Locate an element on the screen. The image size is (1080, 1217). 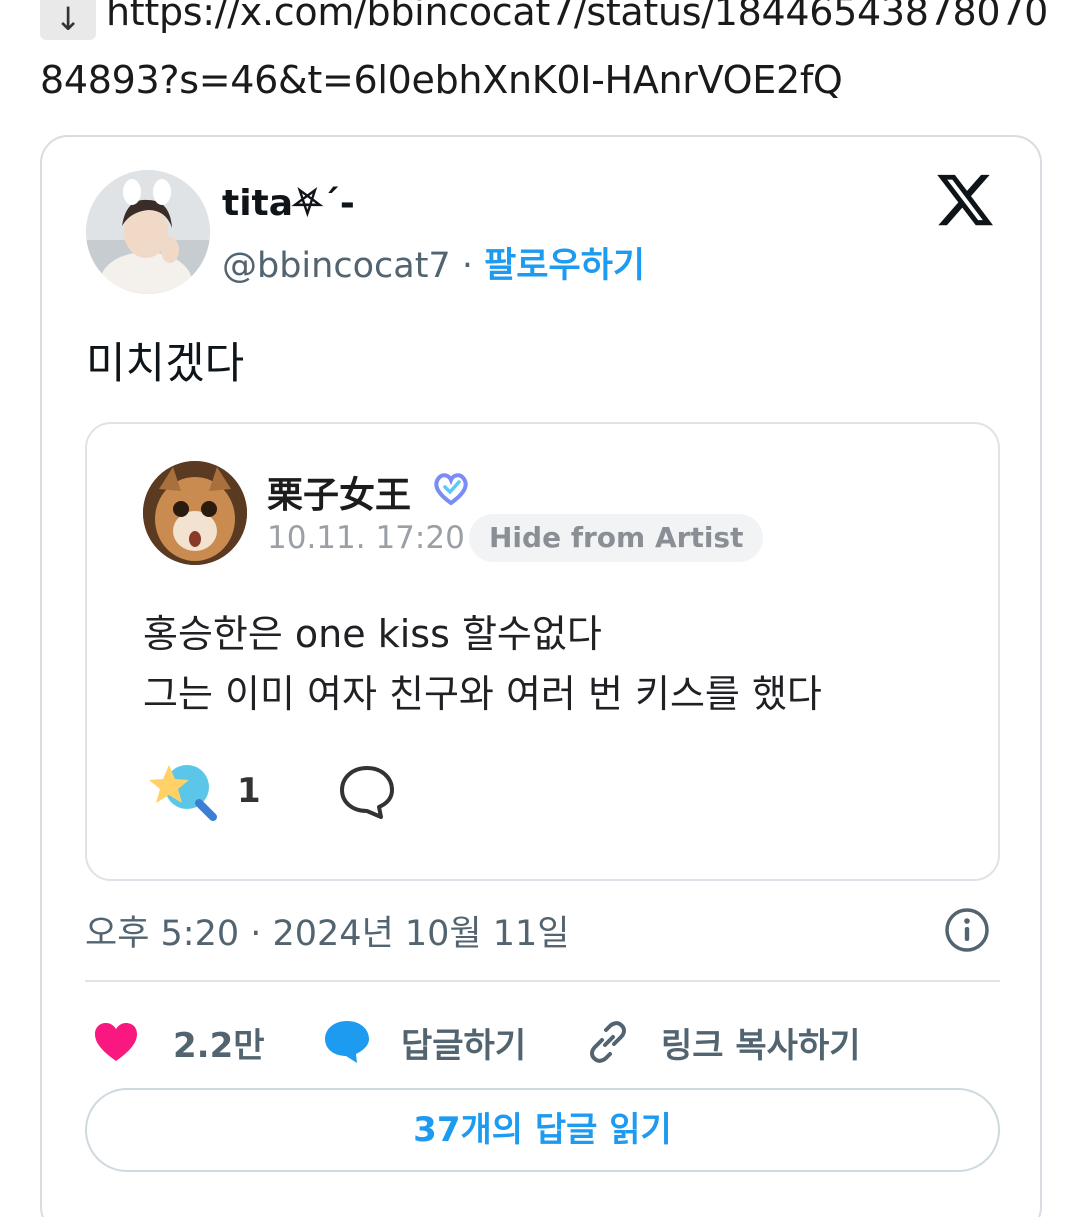
copy-link-label: 링크 복사하기 is located at coordinates (761, 1045).